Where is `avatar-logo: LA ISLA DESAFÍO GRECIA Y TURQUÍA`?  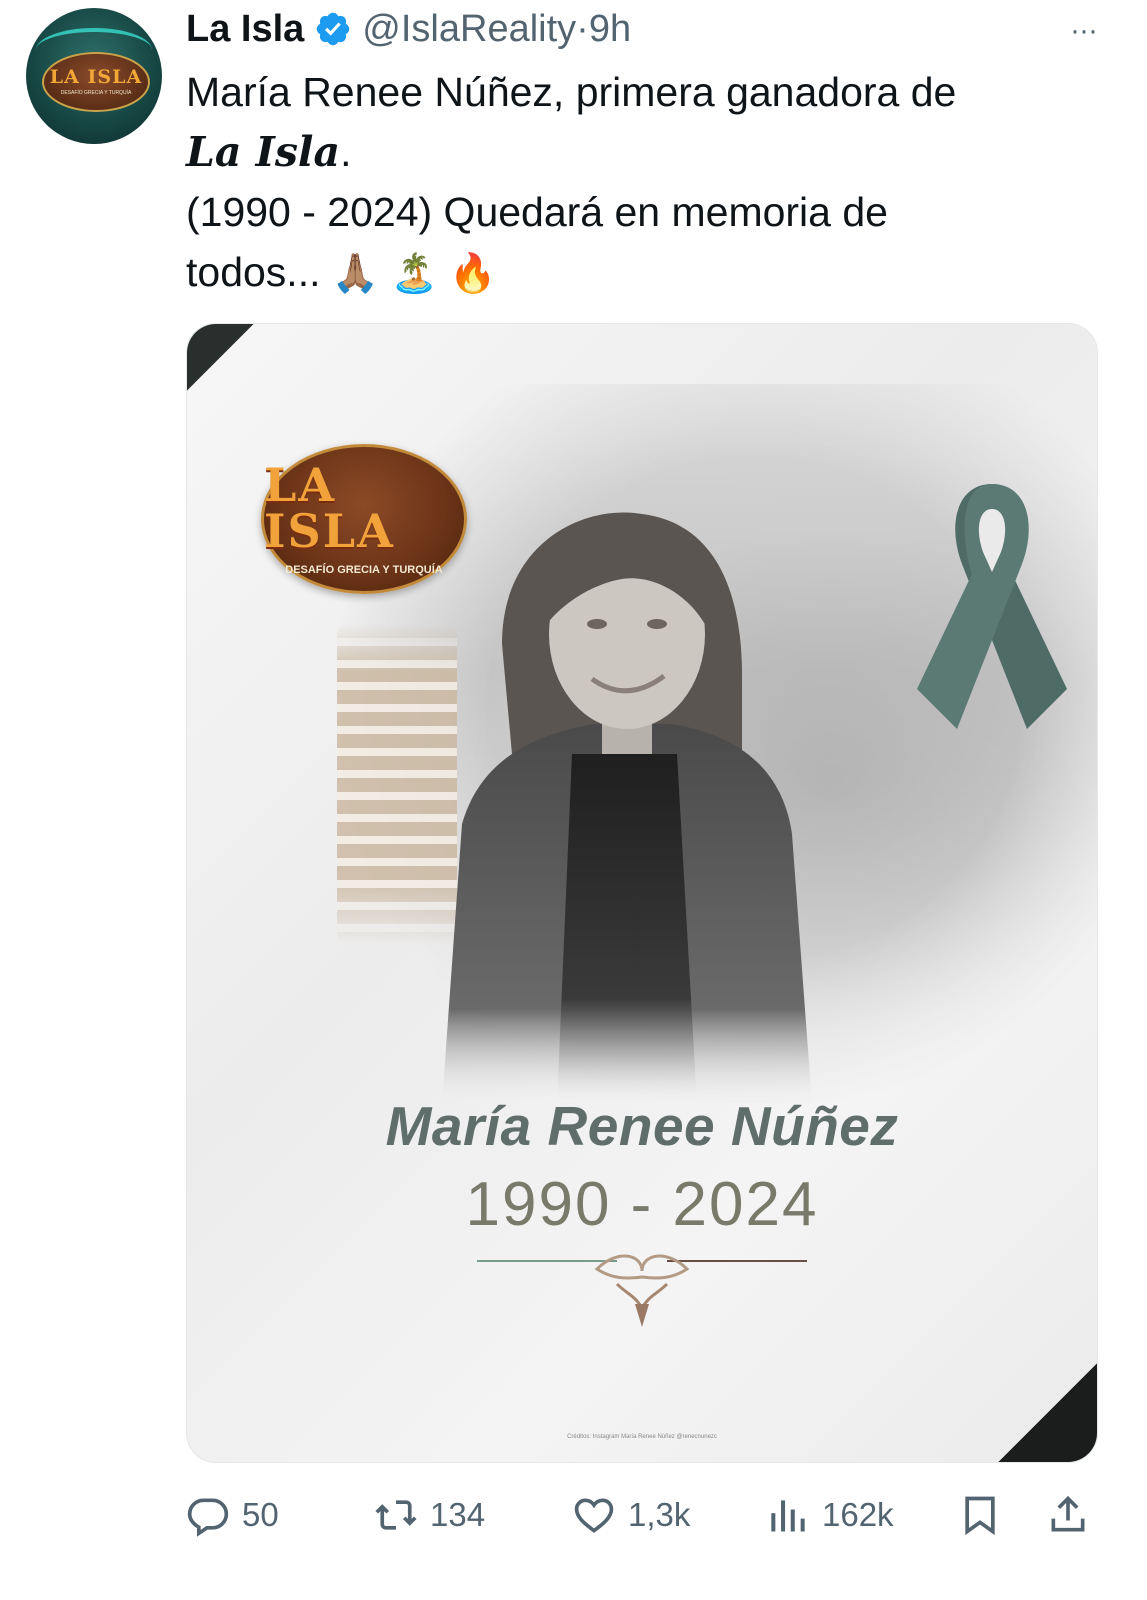 avatar-logo: LA ISLA DESAFÍO GRECIA Y TURQUÍA is located at coordinates (96, 82).